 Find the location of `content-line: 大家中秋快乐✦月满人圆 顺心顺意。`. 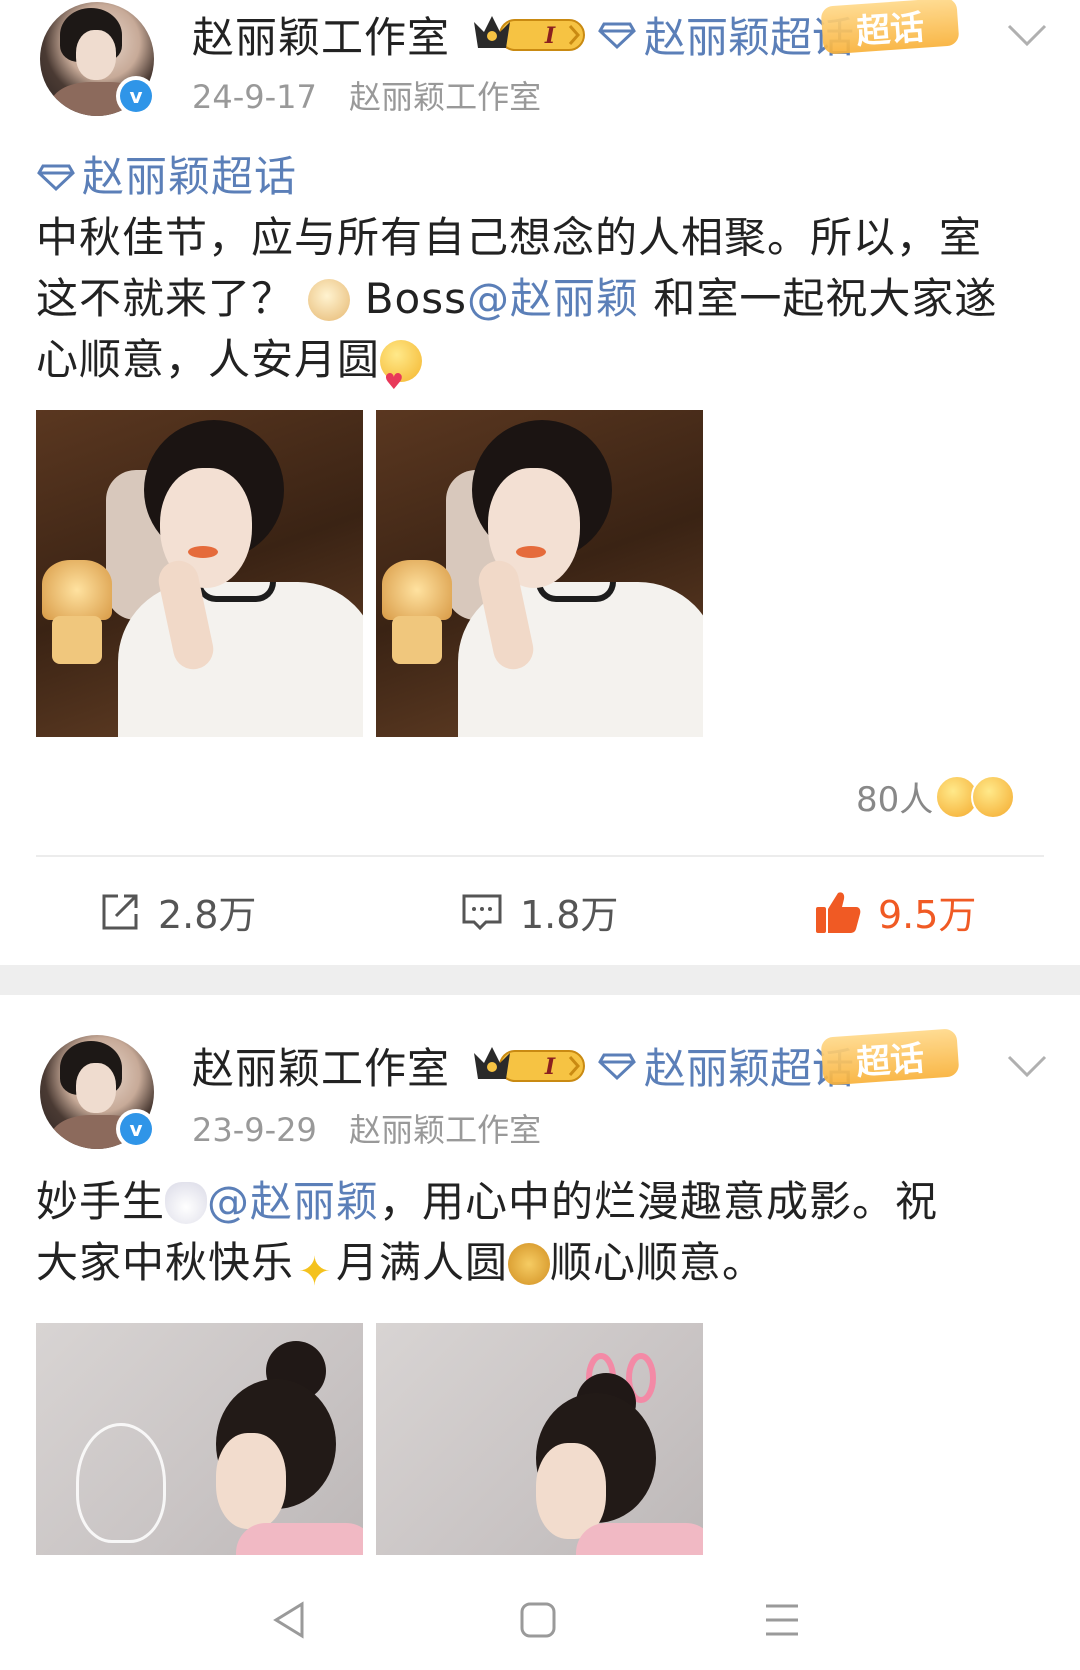

content-line: 大家中秋快乐✦月满人圆 顺心顺意。 is located at coordinates (401, 1266).